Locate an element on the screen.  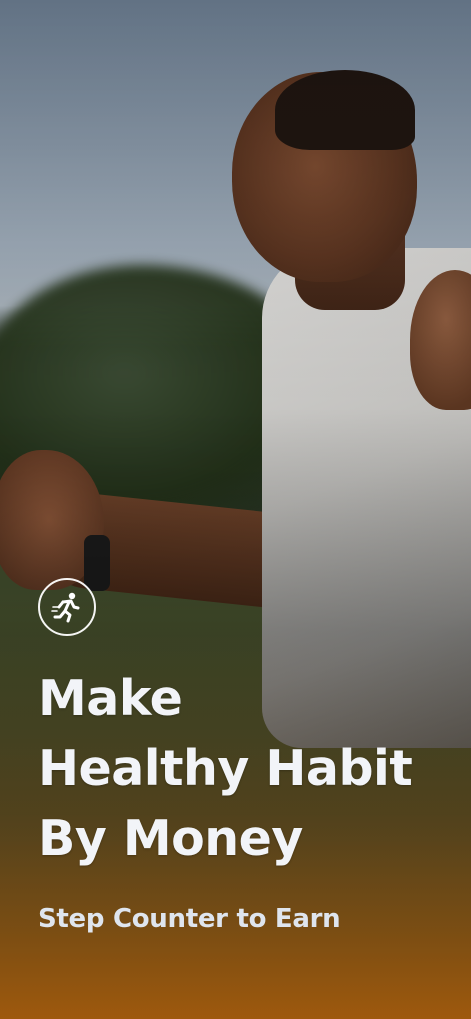
headline-line-3: By Money is located at coordinates (170, 838).